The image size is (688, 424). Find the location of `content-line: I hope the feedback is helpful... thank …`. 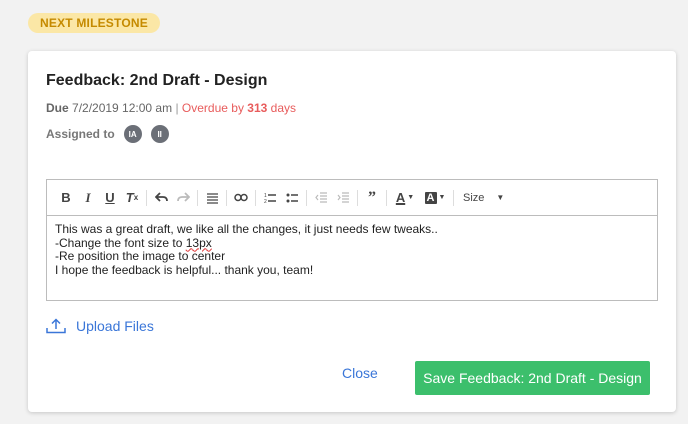

content-line: I hope the feedback is helpful... thank … is located at coordinates (184, 269).